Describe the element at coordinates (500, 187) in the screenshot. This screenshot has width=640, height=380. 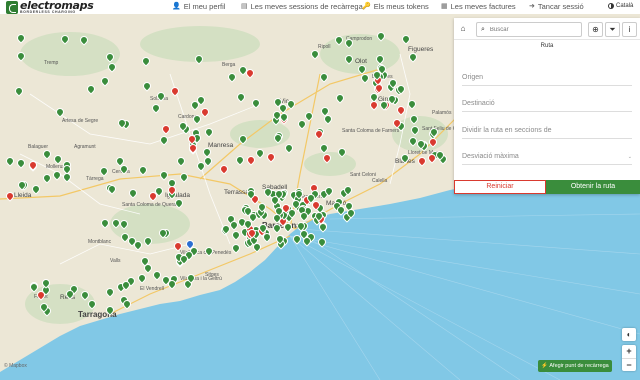
I see `reset-button: Reiniciar` at that location.